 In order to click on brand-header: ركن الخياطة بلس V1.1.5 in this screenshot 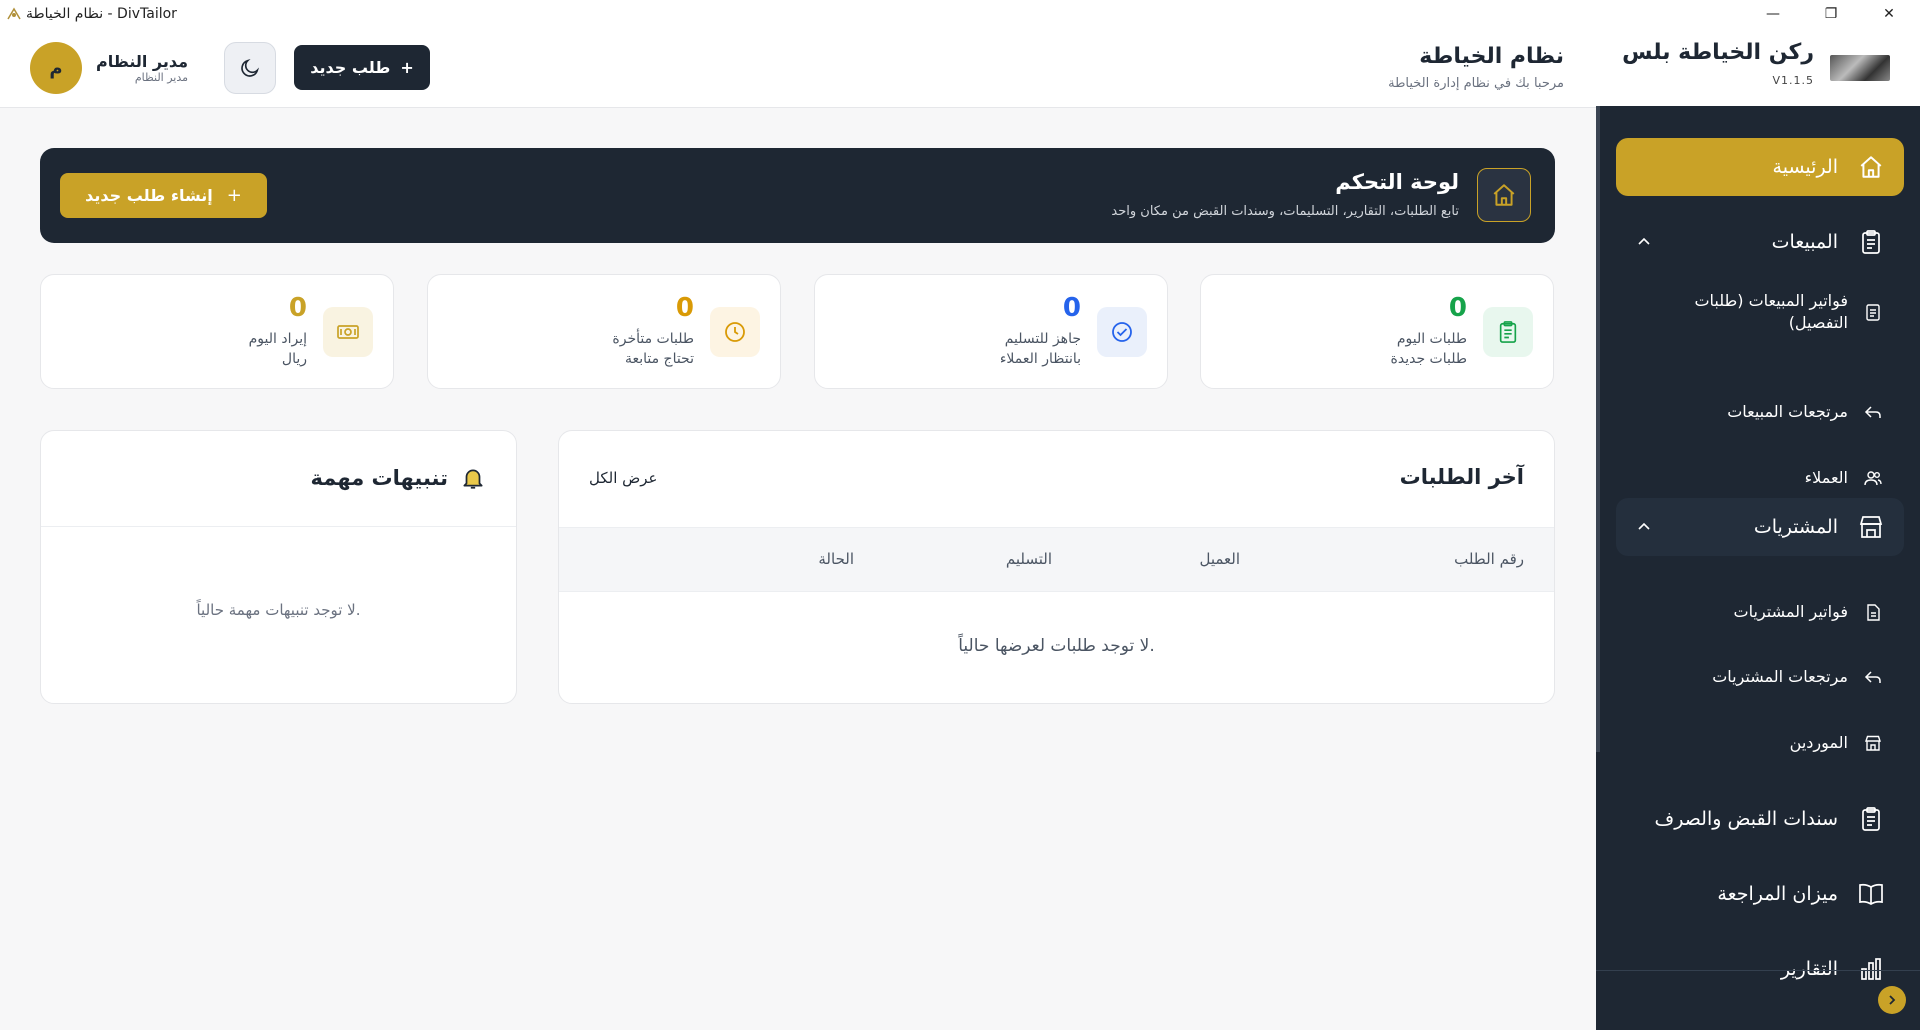, I will do `click(1758, 67)`.